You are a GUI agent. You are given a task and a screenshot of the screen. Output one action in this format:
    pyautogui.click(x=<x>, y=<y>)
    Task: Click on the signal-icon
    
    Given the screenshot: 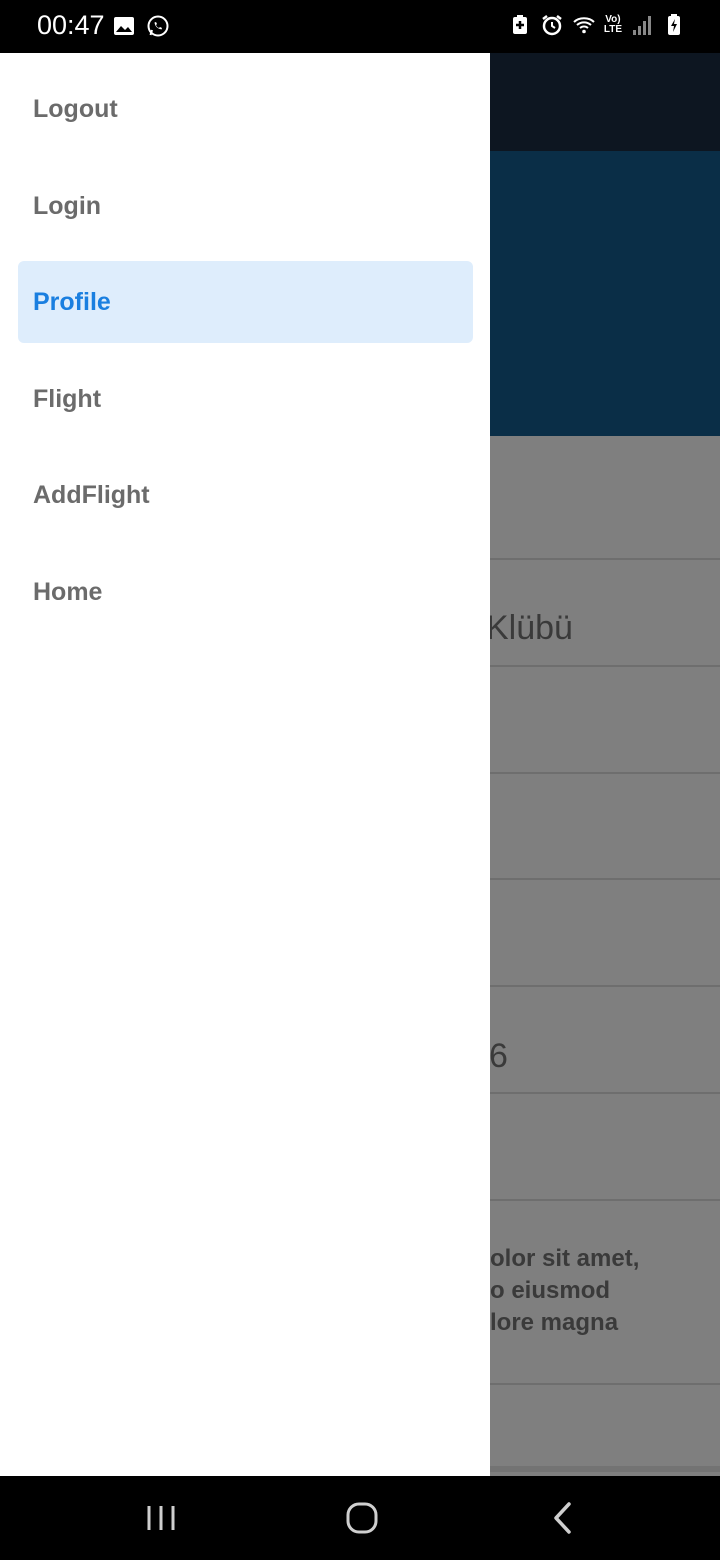 What is the action you would take?
    pyautogui.click(x=642, y=25)
    